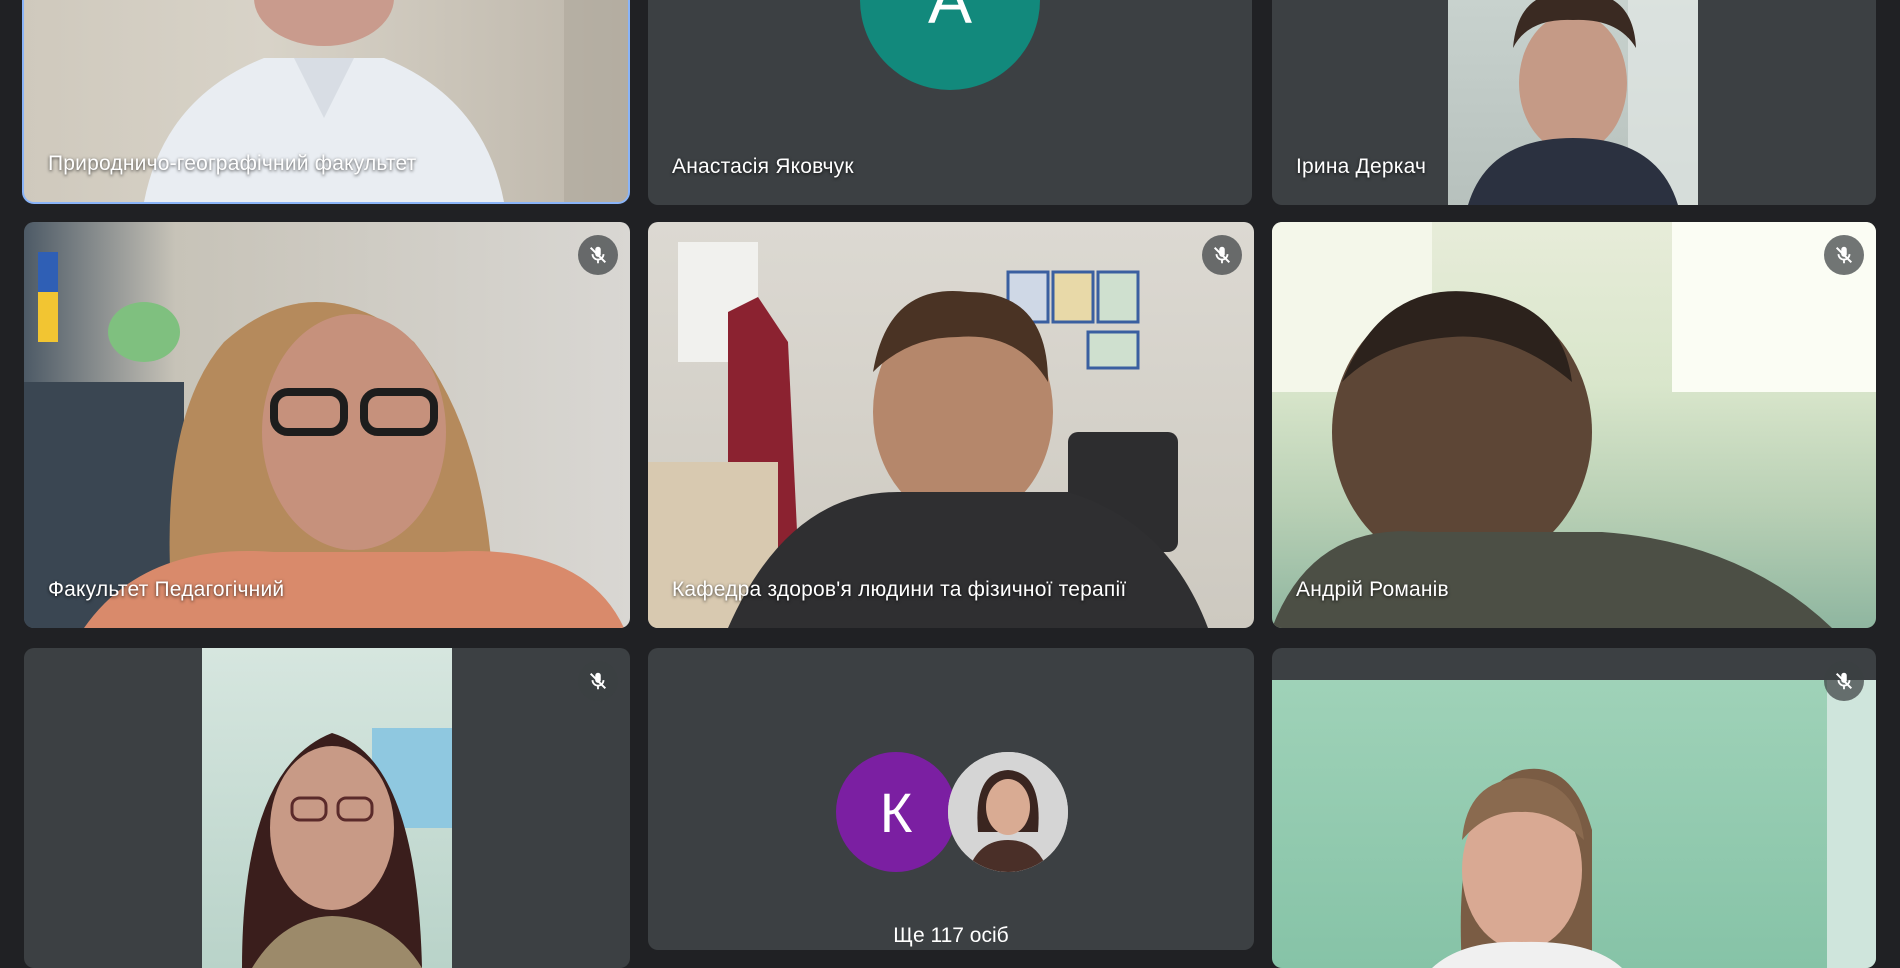 The height and width of the screenshot is (968, 1900). What do you see at coordinates (763, 166) in the screenshot?
I see `participant-name: Анастасія Яковчук` at bounding box center [763, 166].